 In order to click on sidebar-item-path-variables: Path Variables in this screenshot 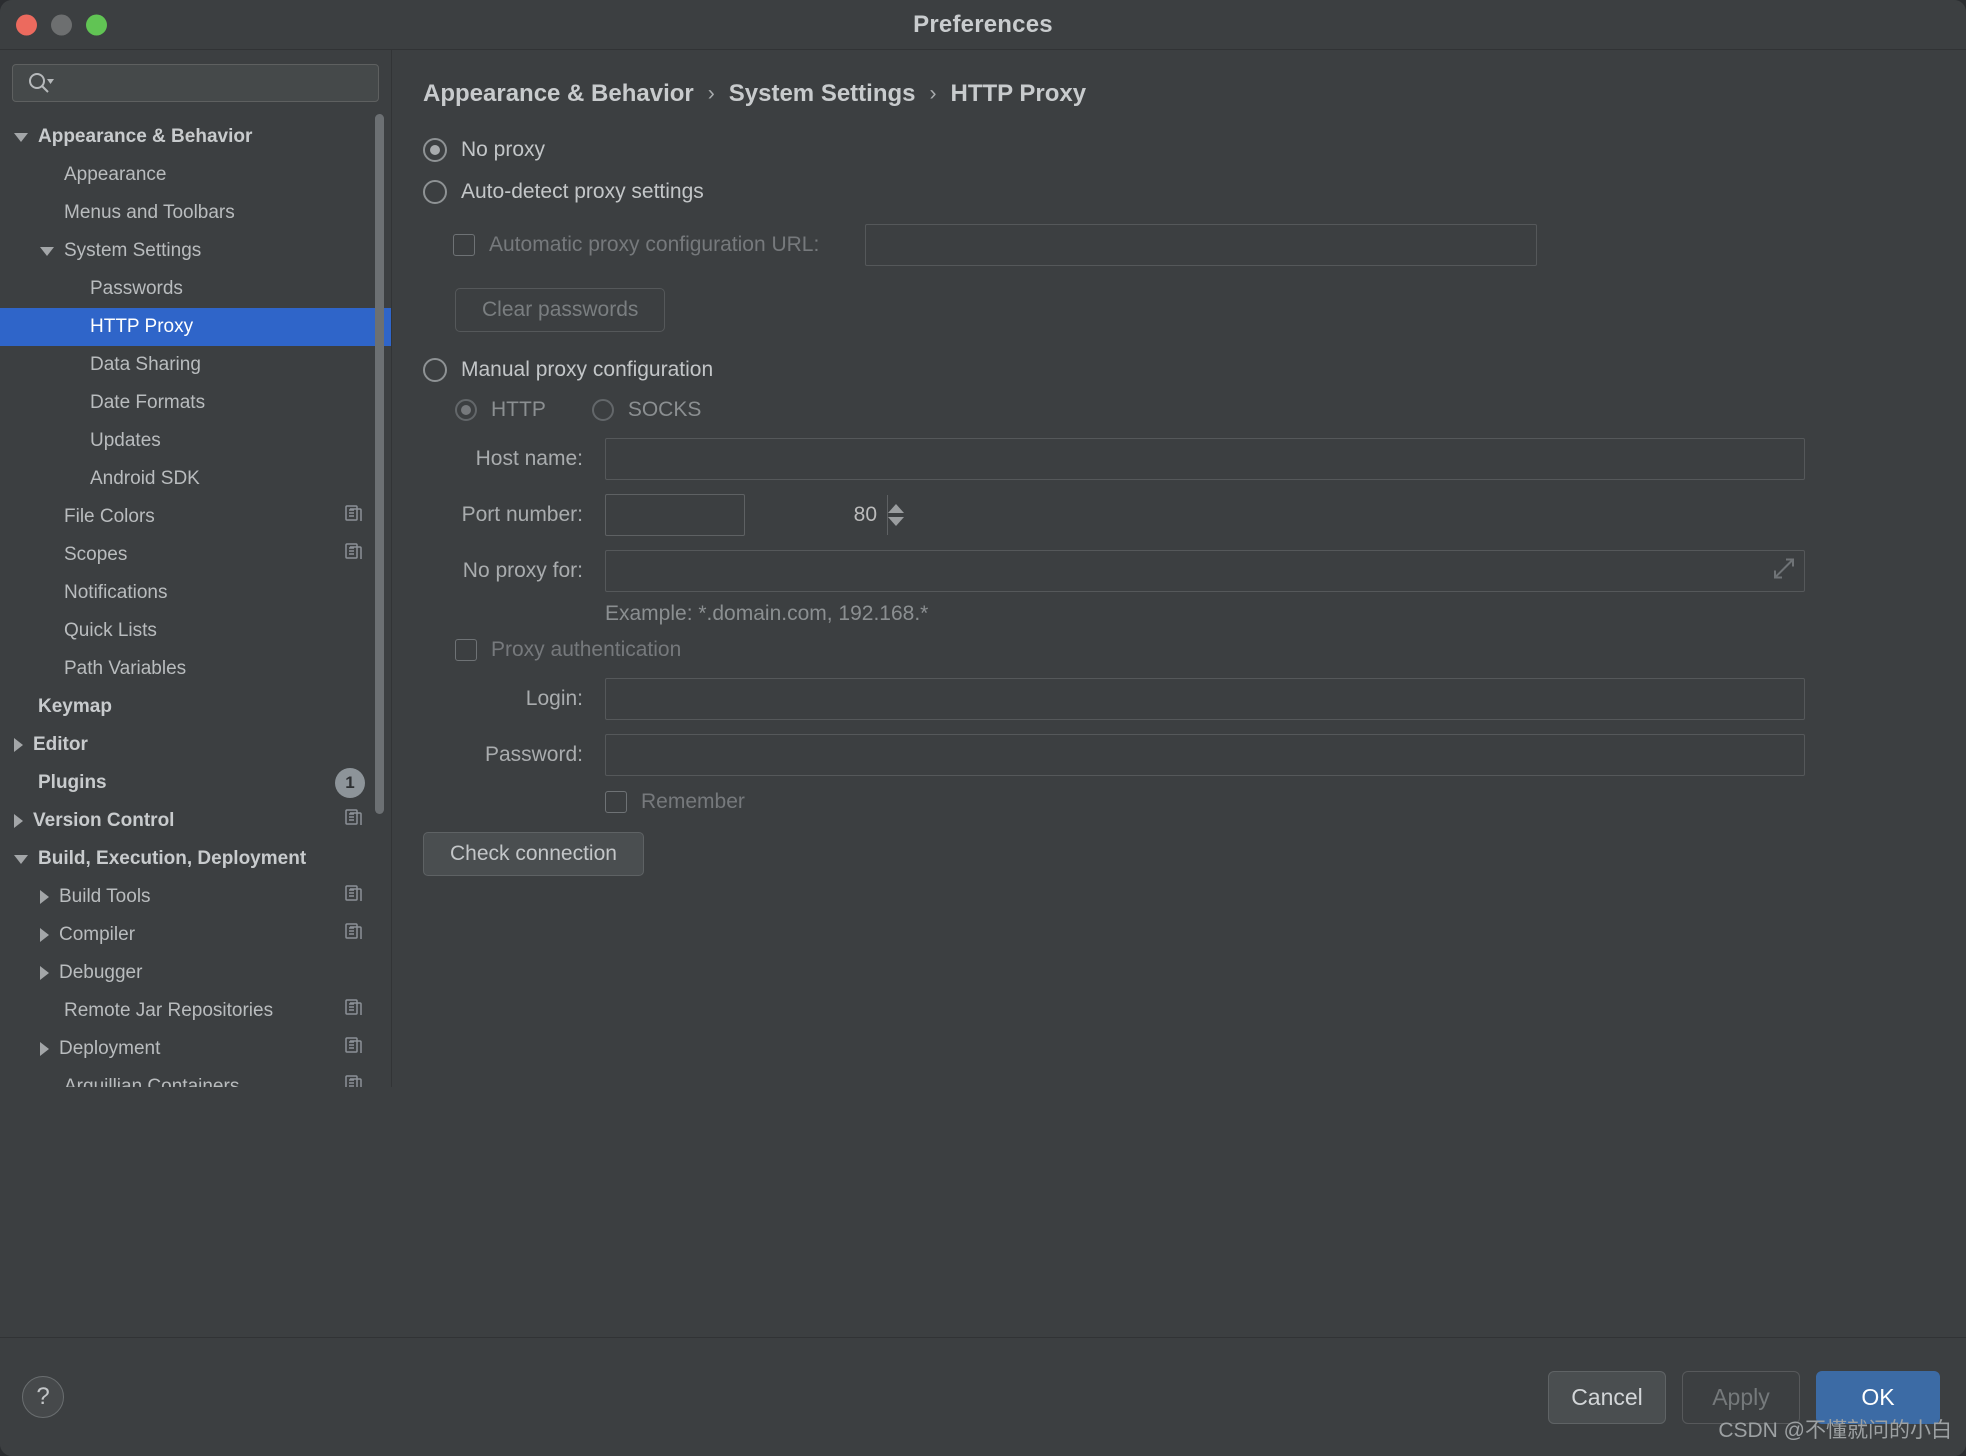, I will do `click(195, 669)`.